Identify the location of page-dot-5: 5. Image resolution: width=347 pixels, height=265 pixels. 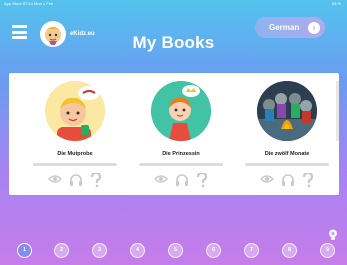
(175, 250).